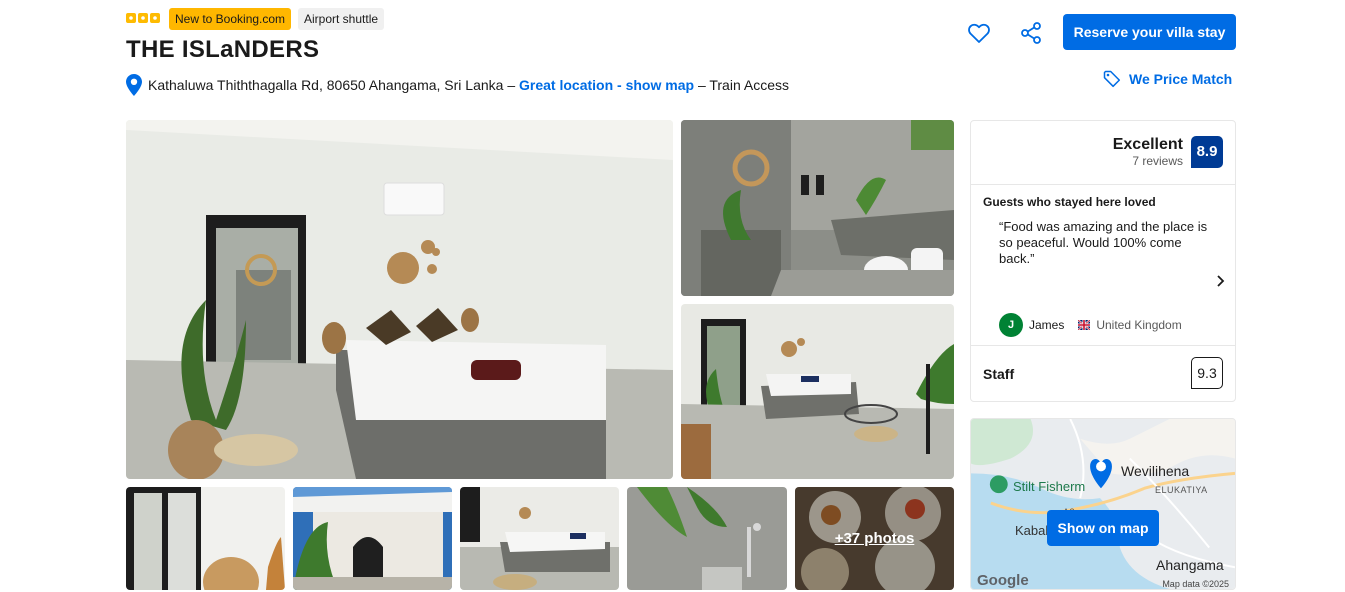  Describe the element at coordinates (1003, 580) in the screenshot. I see `google-logo: Google` at that location.